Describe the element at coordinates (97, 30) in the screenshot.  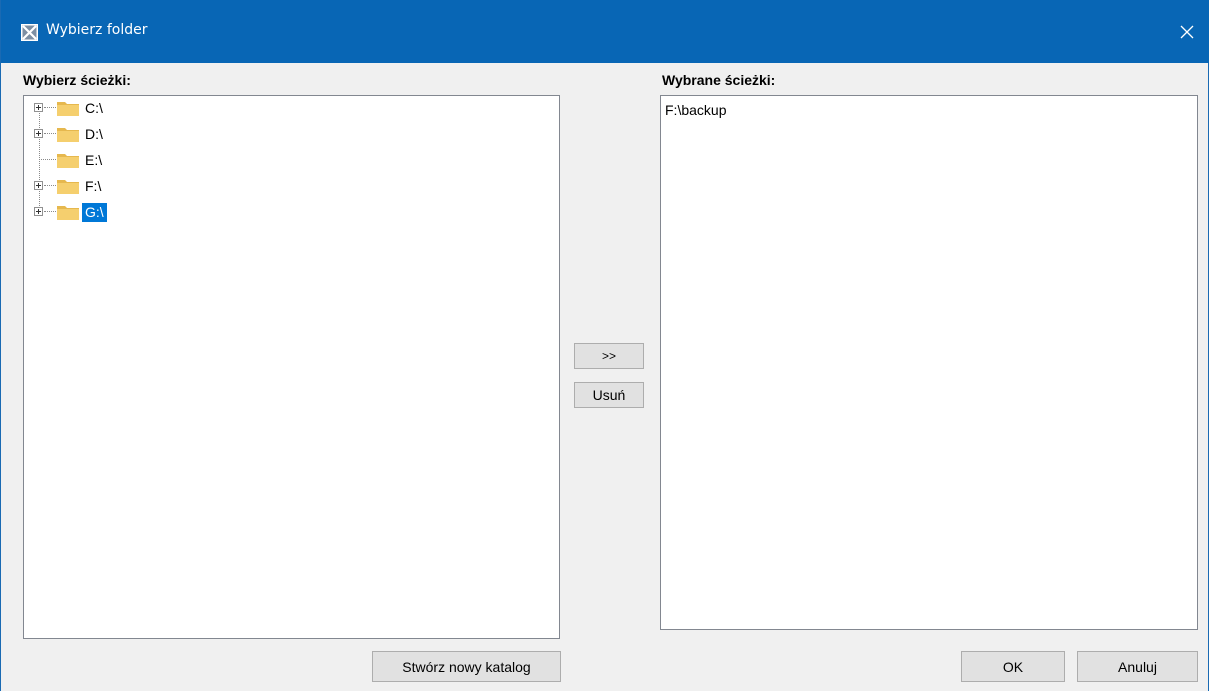
I see `window-title: Wybierz folder` at that location.